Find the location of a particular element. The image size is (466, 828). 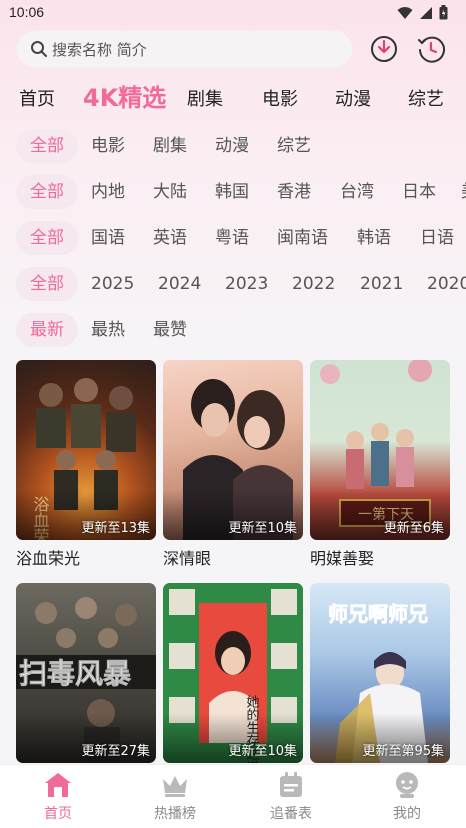

nav-profile: 我的 is located at coordinates (407, 797).